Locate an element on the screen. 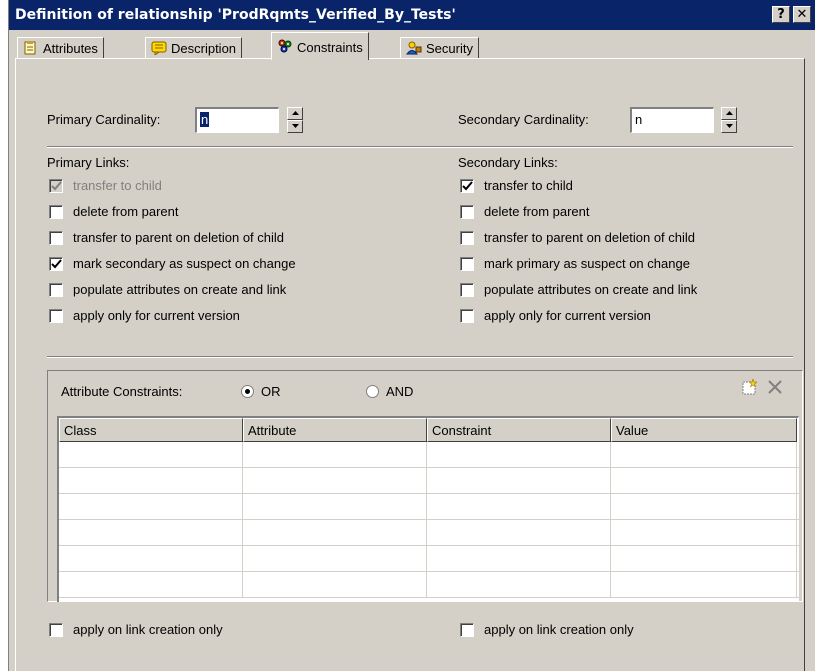 Image resolution: width=815 pixels, height=671 pixels. help-button: ? is located at coordinates (781, 14).